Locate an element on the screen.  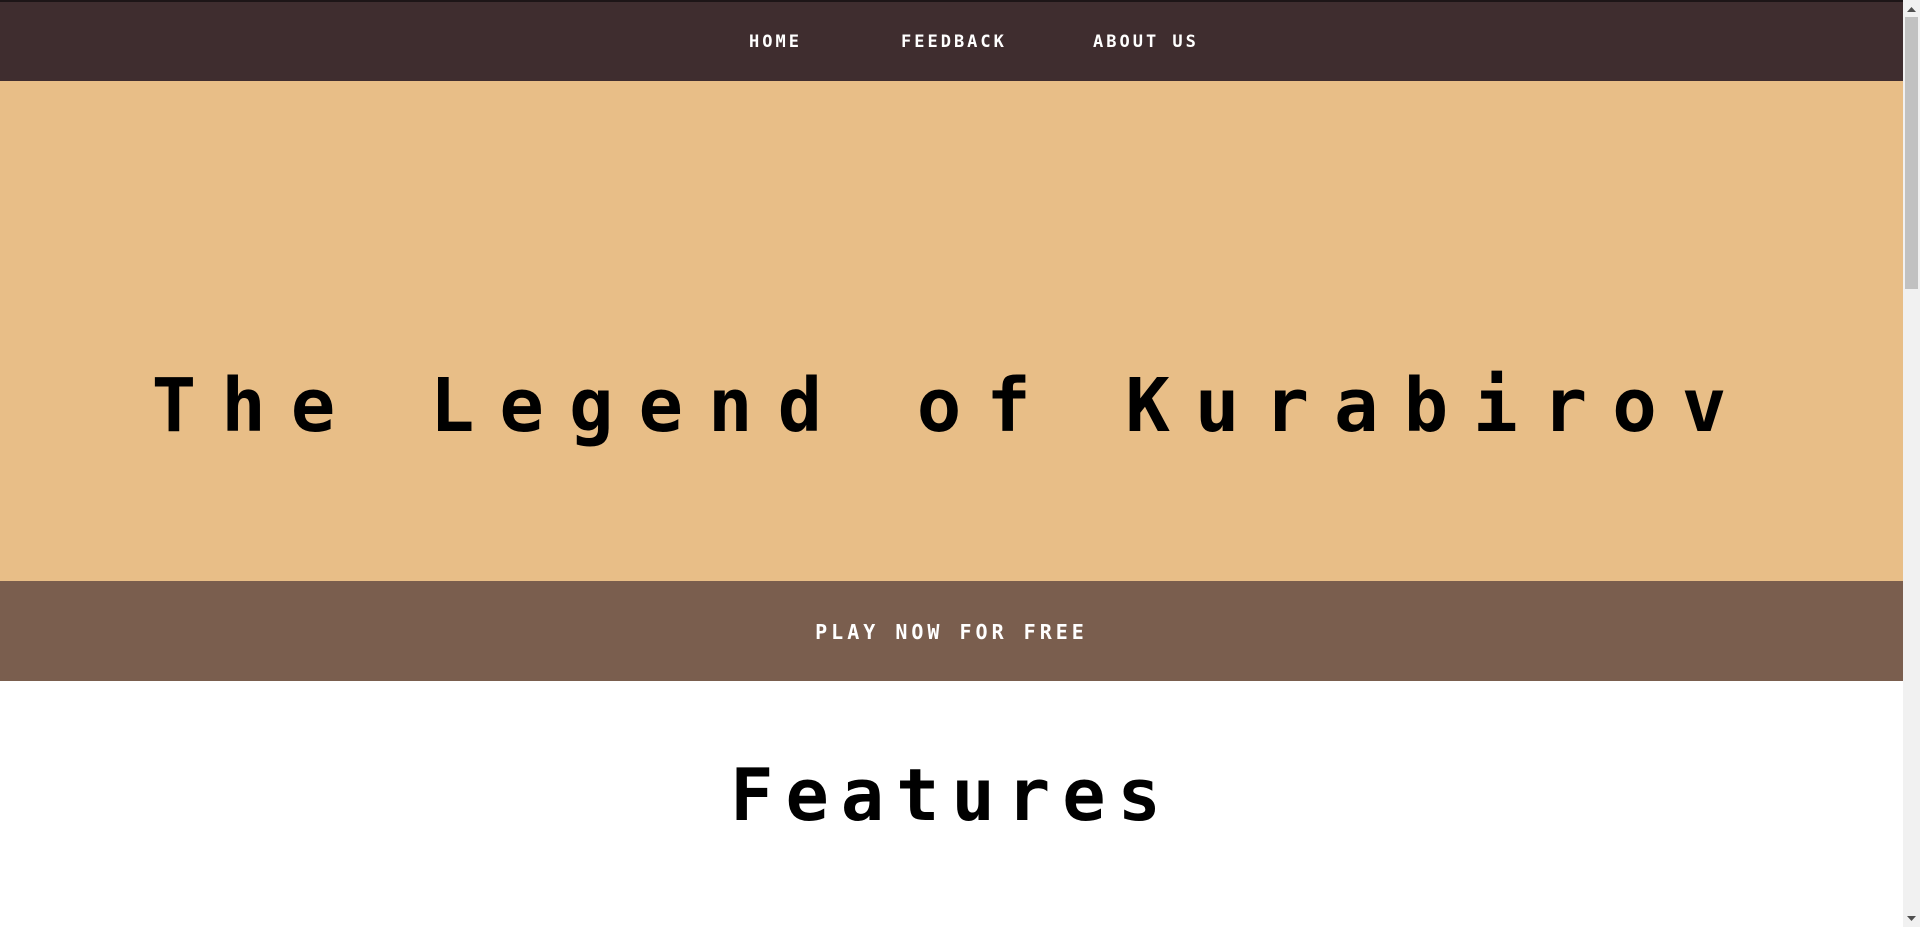
scrollbar-thumb is located at coordinates (1911, 153).